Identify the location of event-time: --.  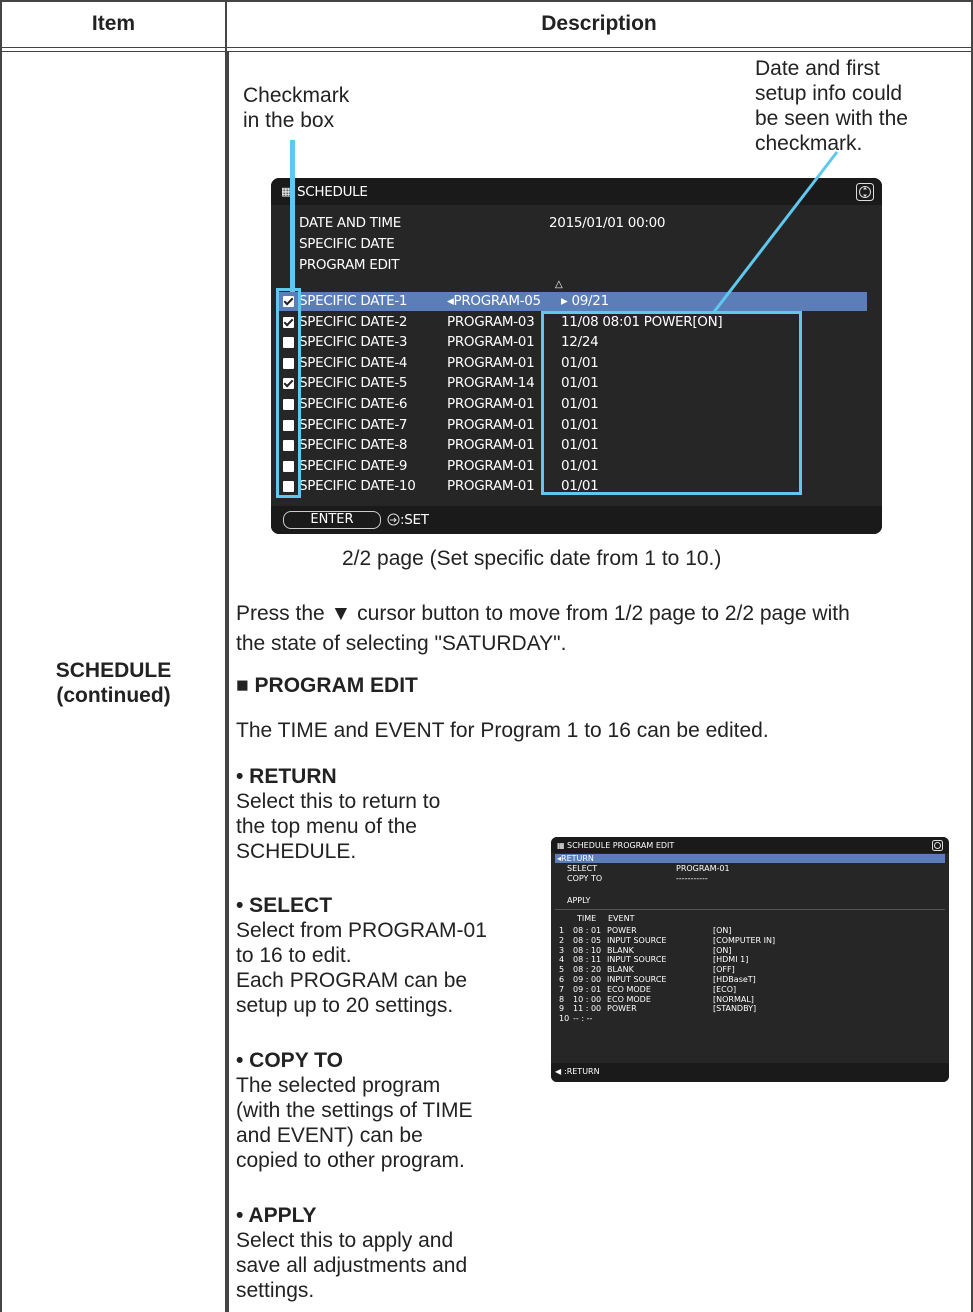
(582, 1018).